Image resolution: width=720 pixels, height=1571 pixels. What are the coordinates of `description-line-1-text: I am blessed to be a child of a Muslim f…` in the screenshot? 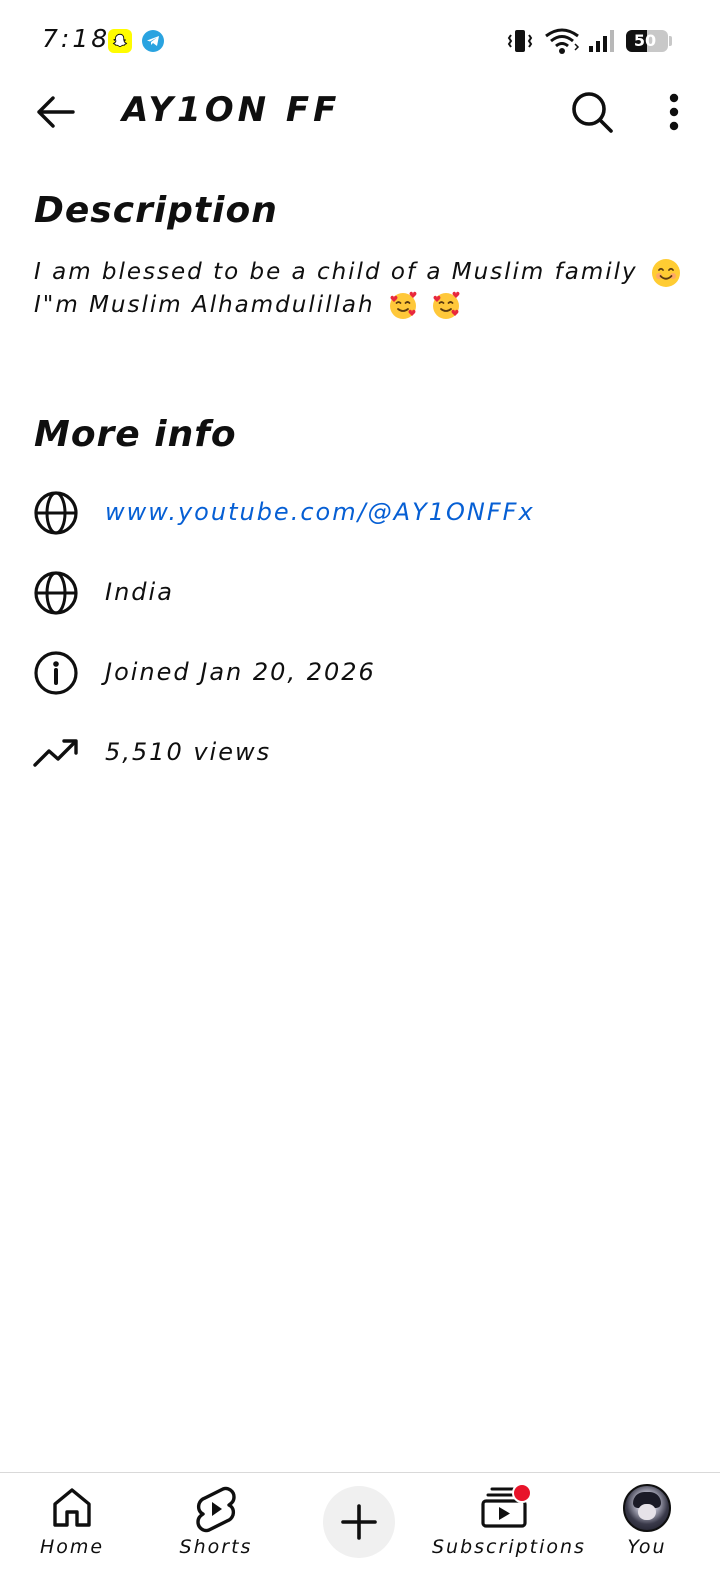 It's located at (336, 272).